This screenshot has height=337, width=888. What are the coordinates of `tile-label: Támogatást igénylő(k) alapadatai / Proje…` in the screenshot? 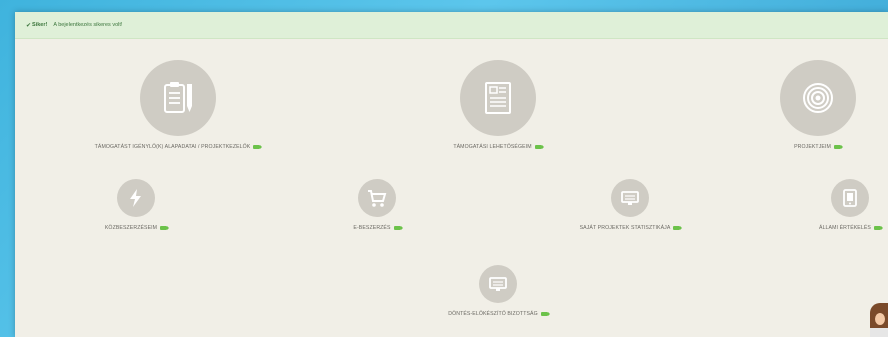 It's located at (172, 147).